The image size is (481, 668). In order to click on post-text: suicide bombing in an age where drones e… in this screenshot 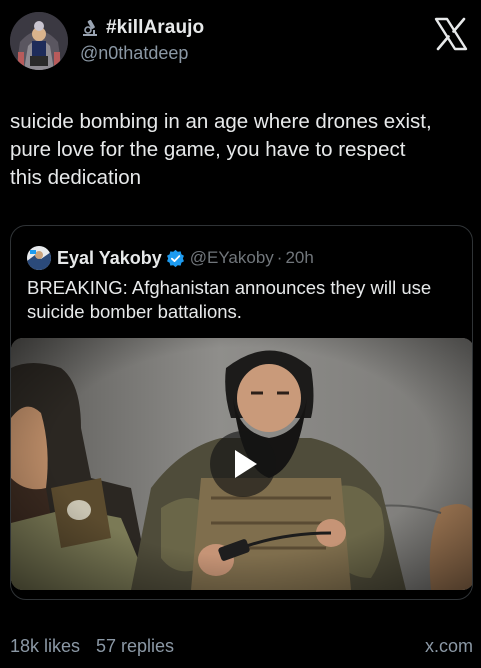, I will do `click(221, 149)`.